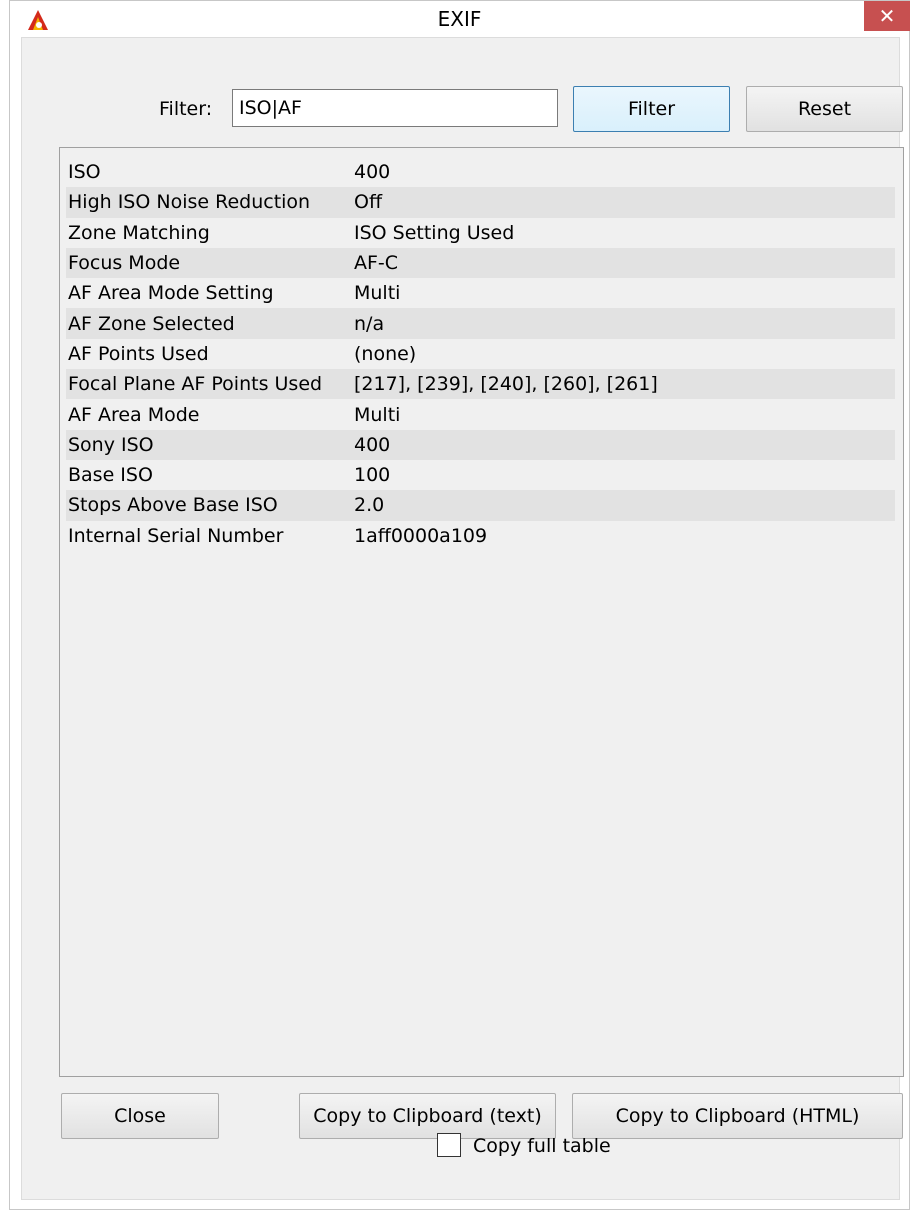  Describe the element at coordinates (506, 384) in the screenshot. I see `exif-tag-value: [217], [239], [240], [260], [261]` at that location.